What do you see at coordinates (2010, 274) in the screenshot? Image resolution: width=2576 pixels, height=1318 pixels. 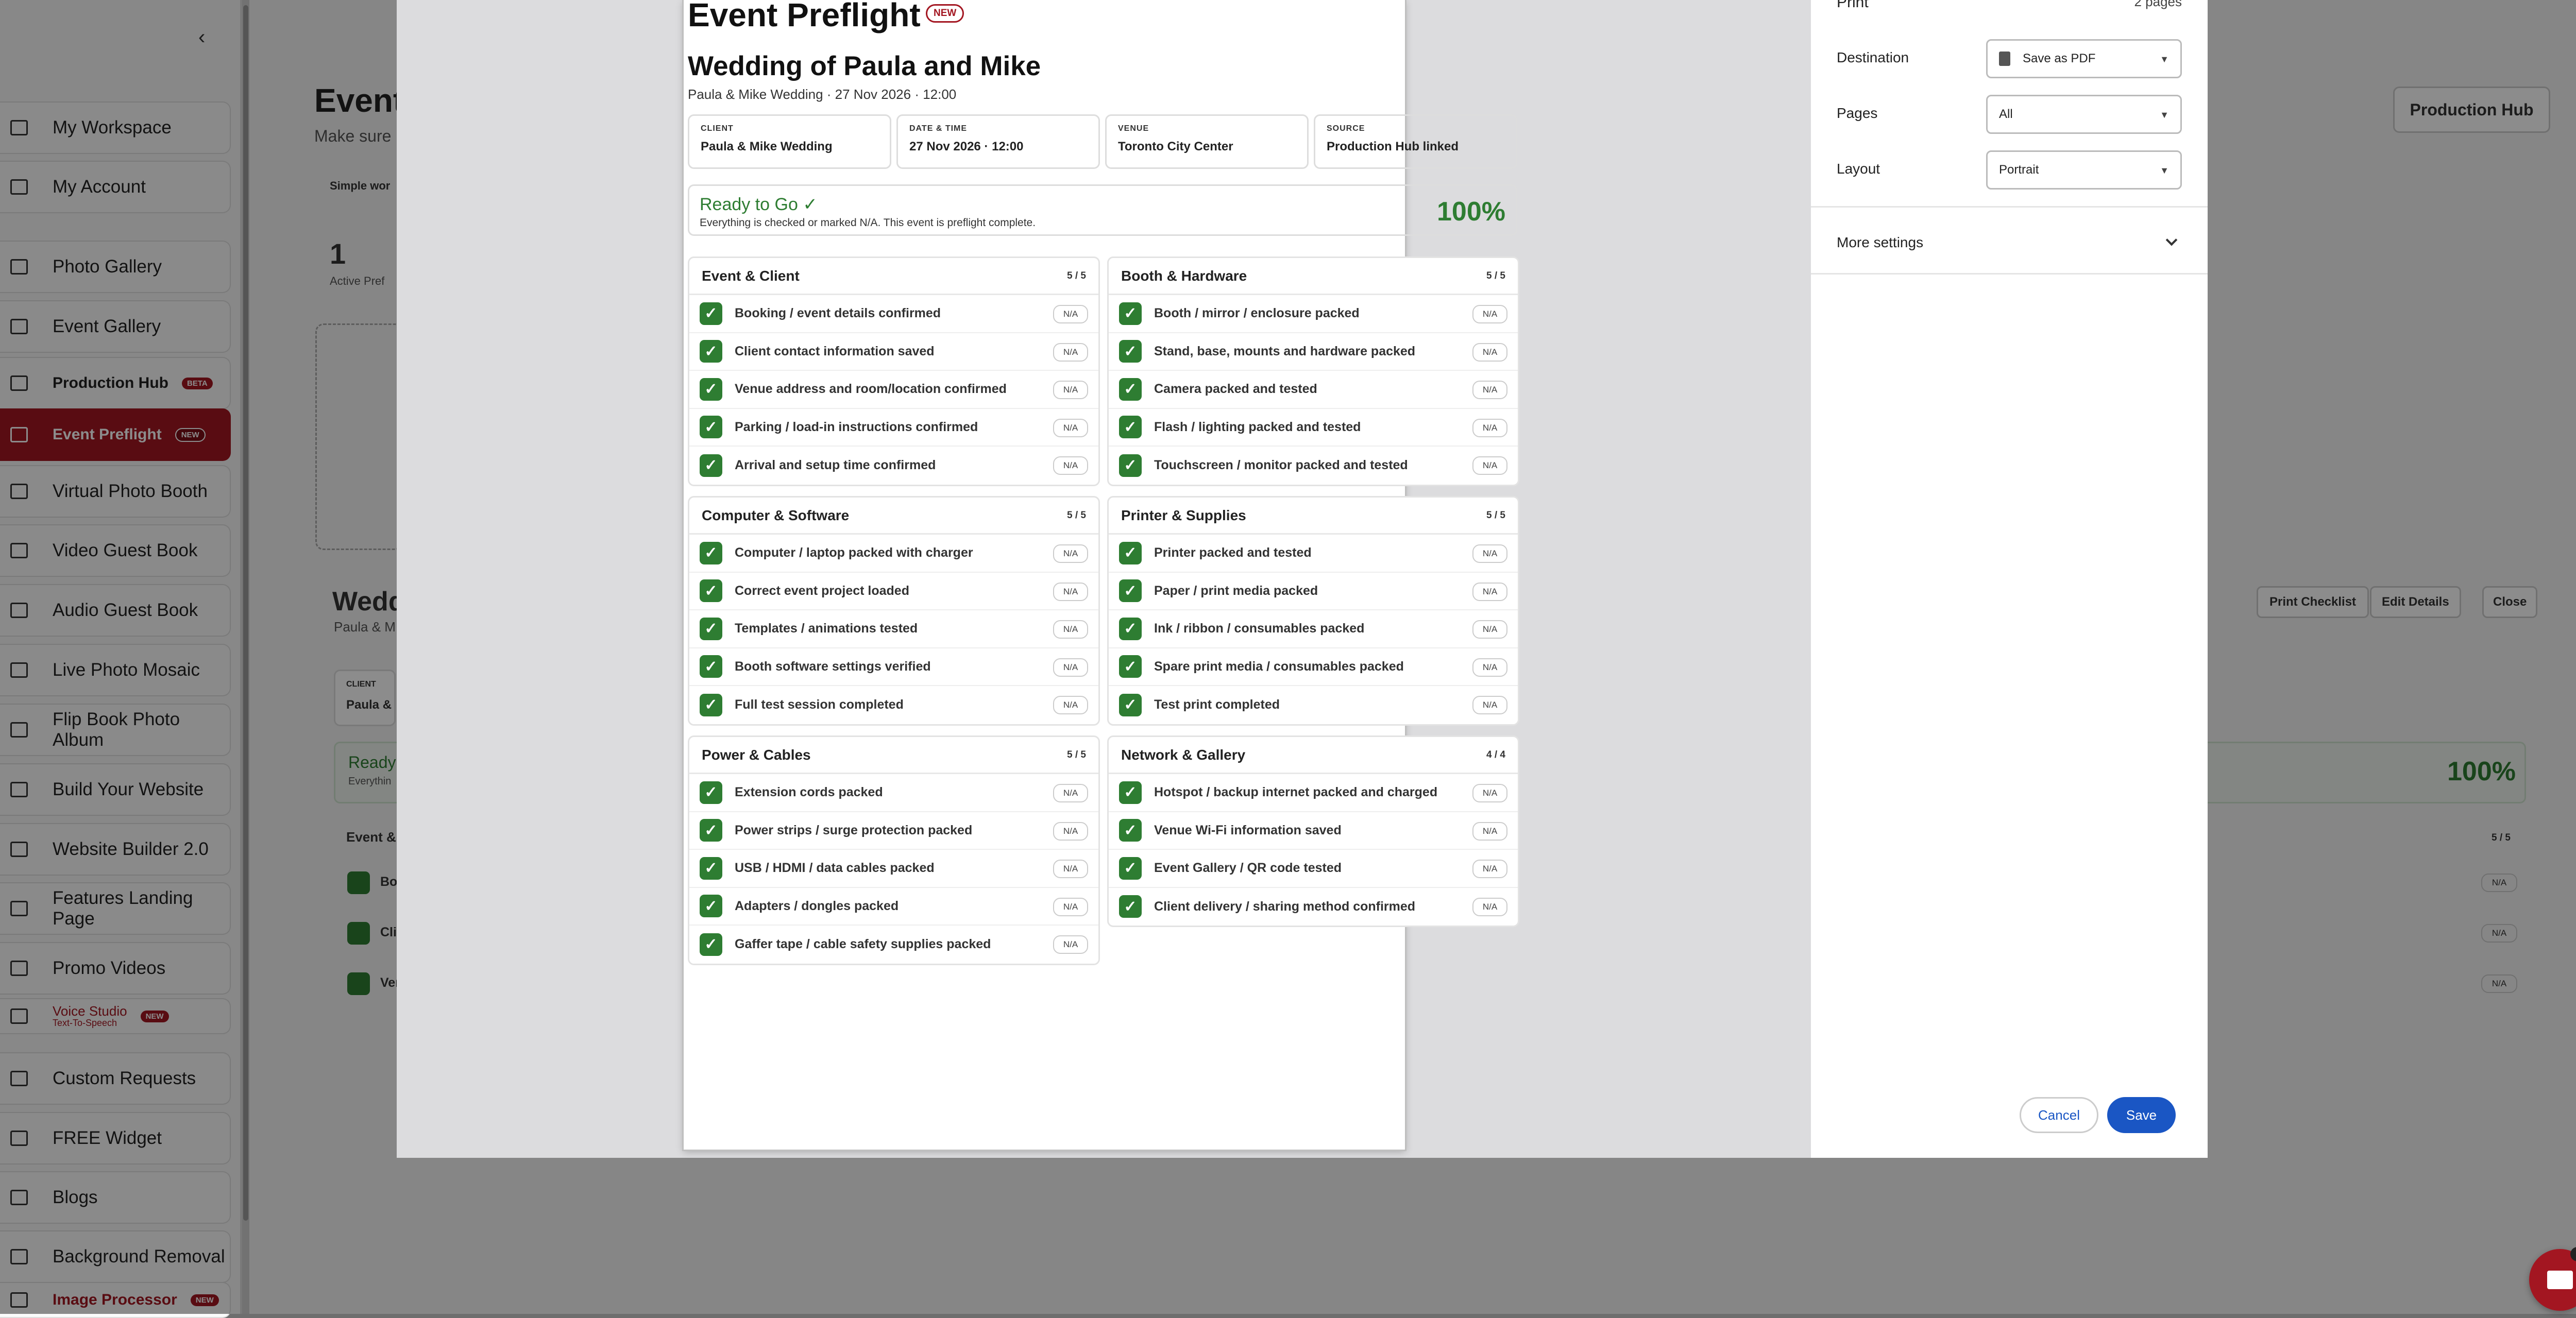 I see `divider` at bounding box center [2010, 274].